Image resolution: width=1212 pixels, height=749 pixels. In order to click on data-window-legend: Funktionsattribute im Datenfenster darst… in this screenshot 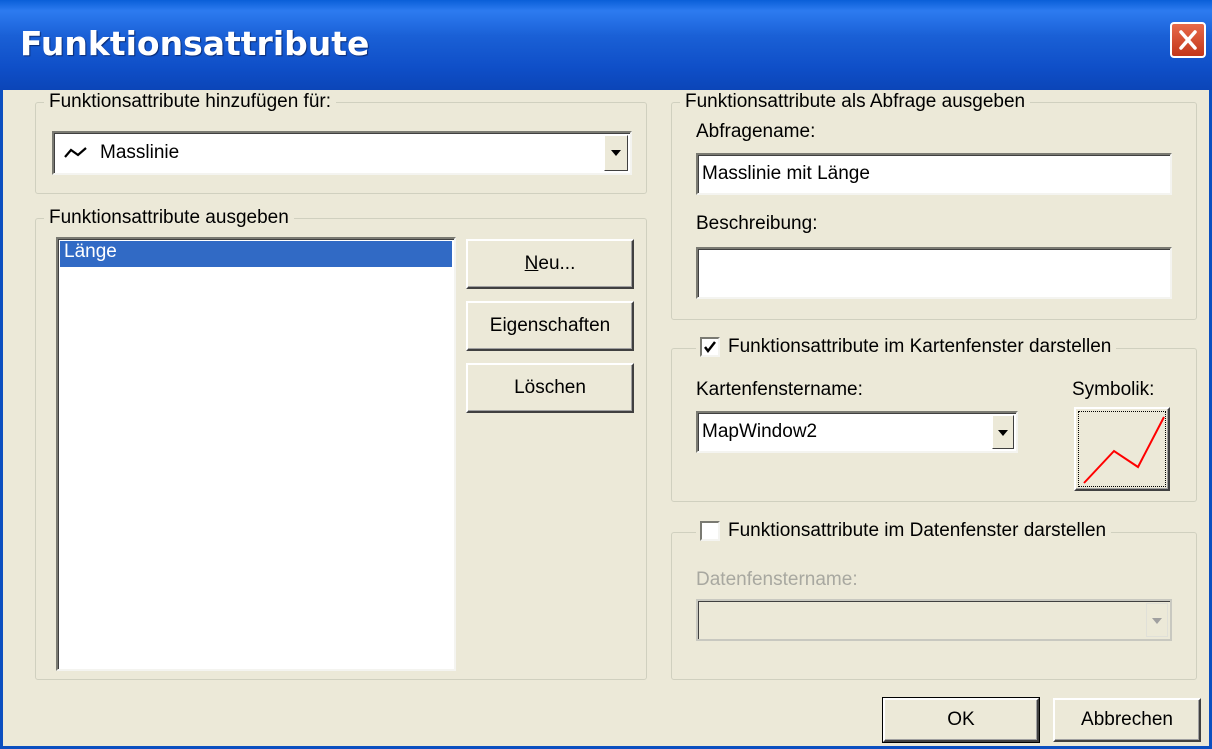, I will do `click(904, 531)`.